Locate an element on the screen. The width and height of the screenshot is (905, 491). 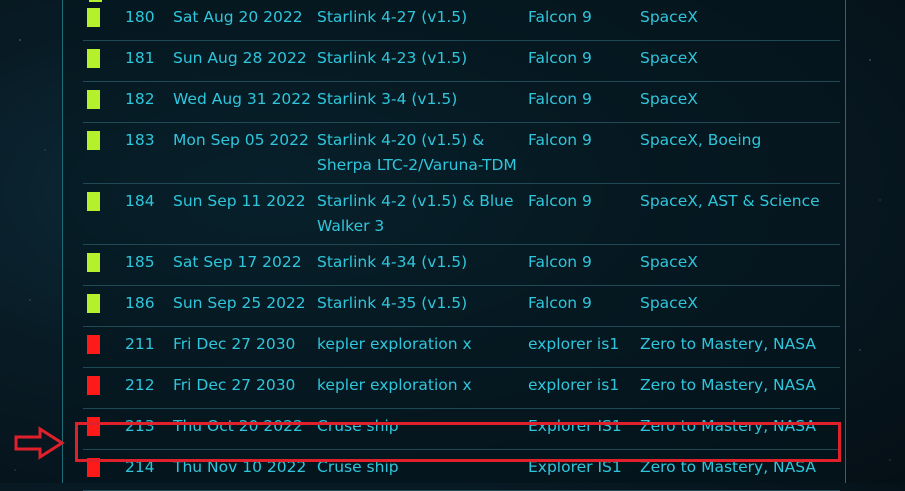
mission-name: Starlink 4-27 (v1.5) is located at coordinates (422, 20).